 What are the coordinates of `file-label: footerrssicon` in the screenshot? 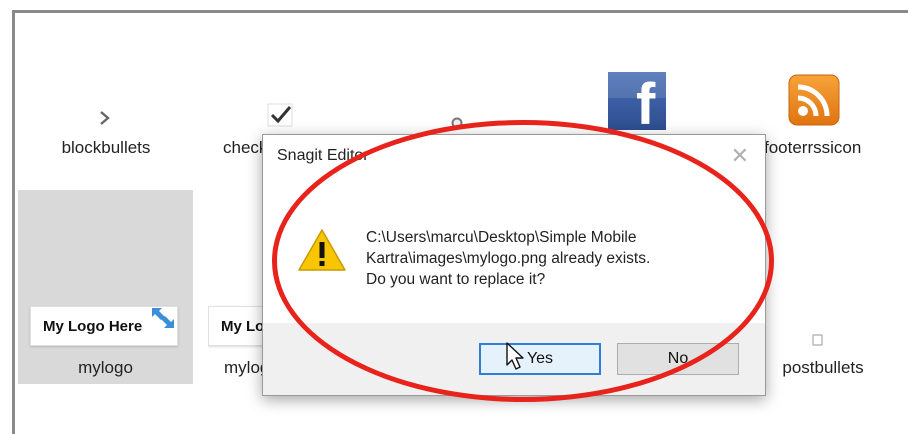 It's located at (813, 147).